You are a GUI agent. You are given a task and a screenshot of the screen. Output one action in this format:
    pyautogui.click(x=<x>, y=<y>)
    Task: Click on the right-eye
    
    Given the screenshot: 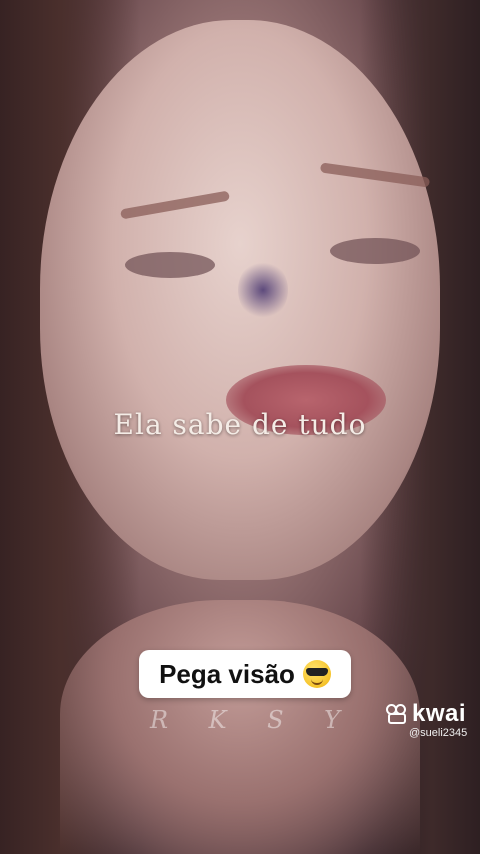 What is the action you would take?
    pyautogui.click(x=375, y=251)
    